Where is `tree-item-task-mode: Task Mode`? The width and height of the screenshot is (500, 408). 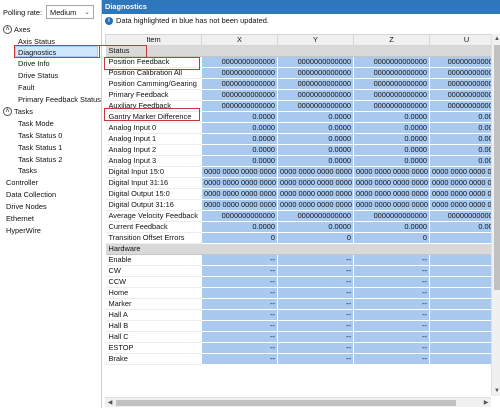 tree-item-task-mode: Task Mode is located at coordinates (36, 123).